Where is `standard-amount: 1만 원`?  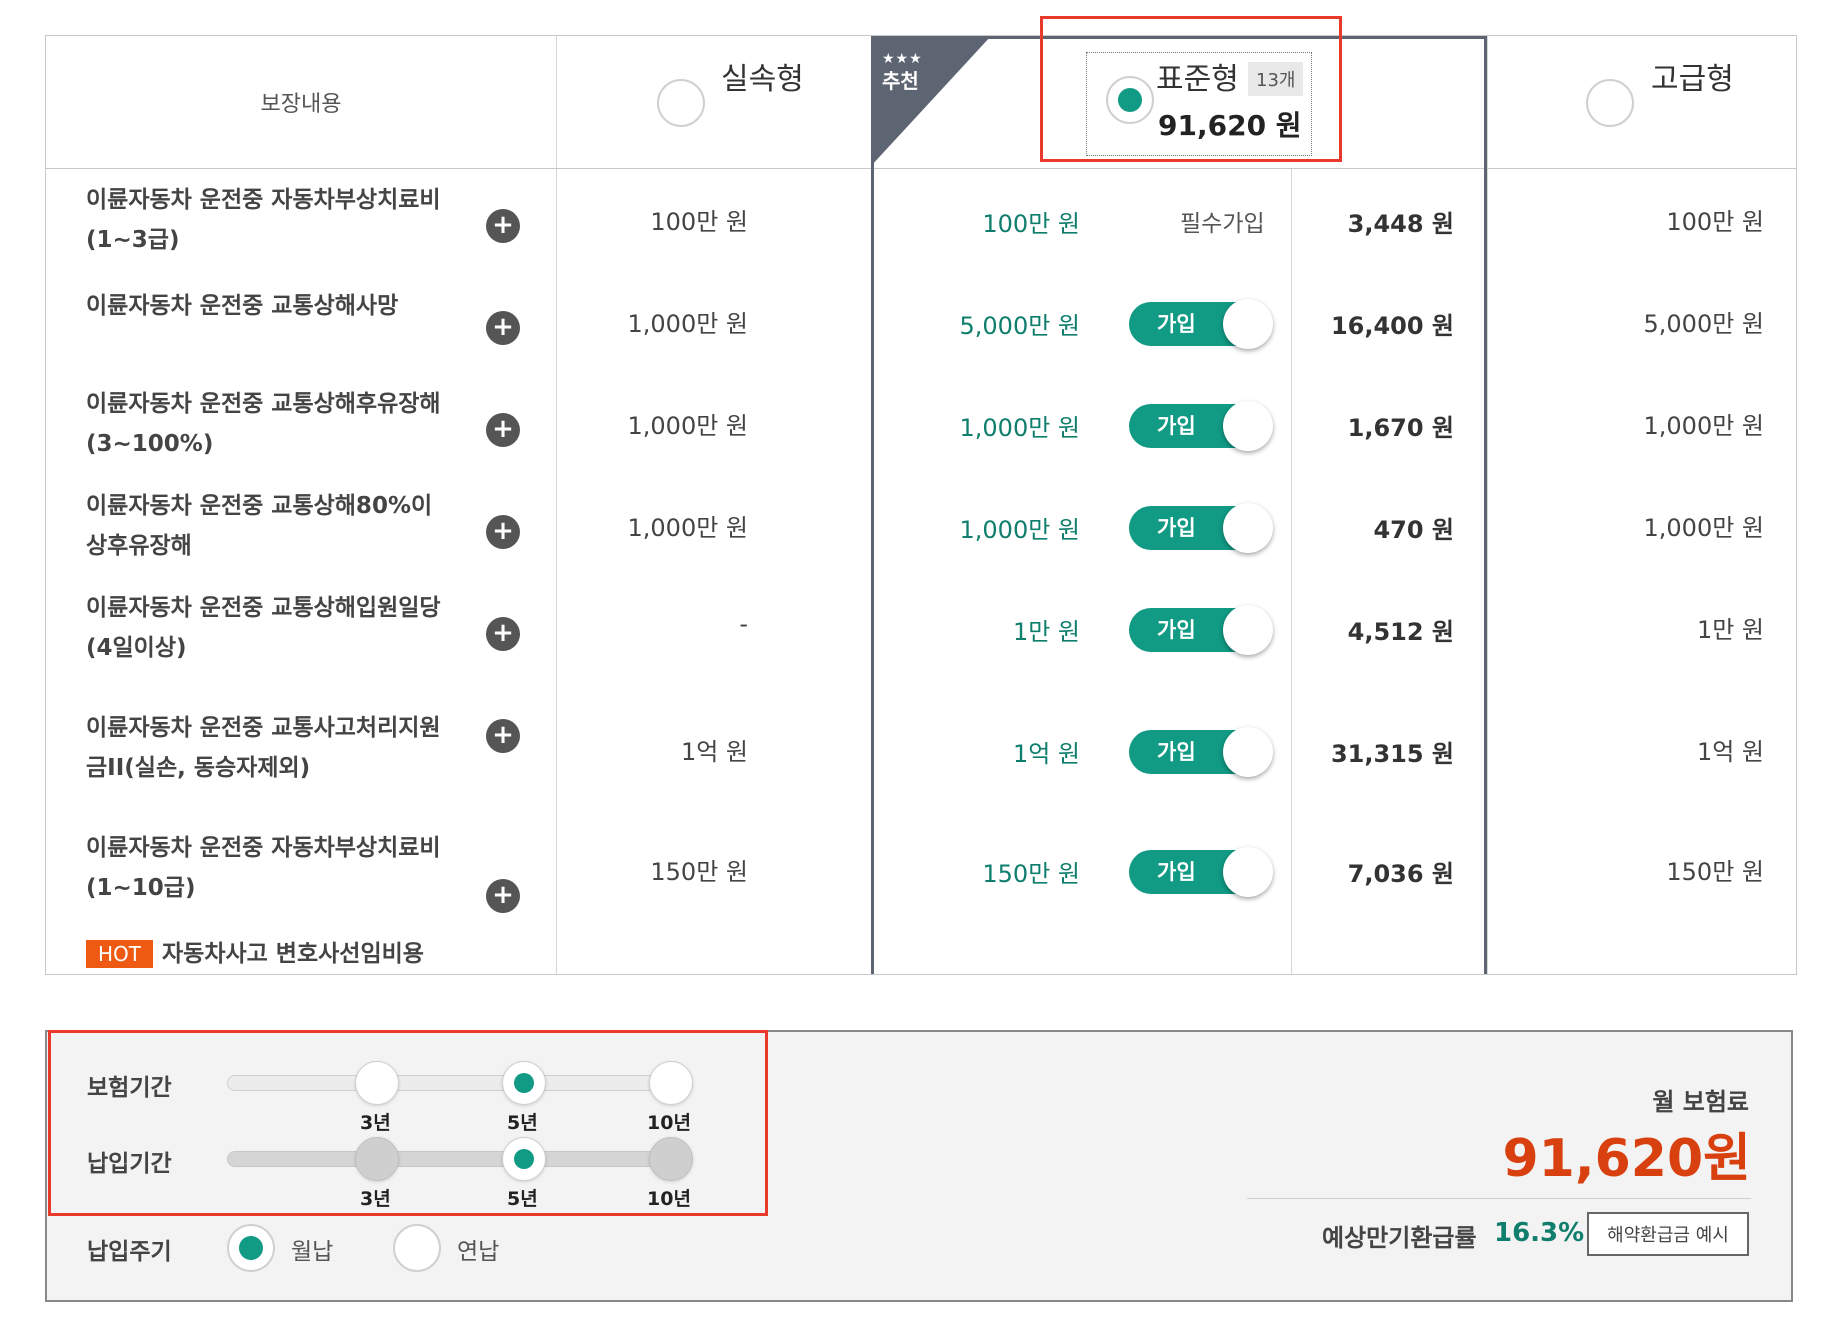 standard-amount: 1만 원 is located at coordinates (1046, 632).